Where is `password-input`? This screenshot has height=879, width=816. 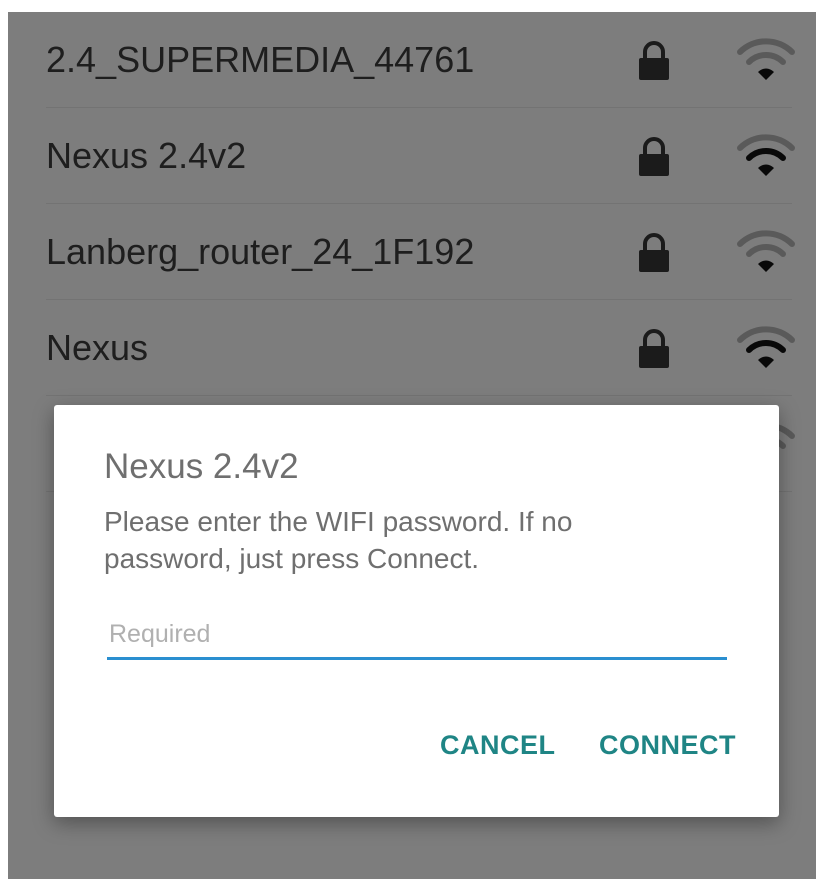
password-input is located at coordinates (417, 635).